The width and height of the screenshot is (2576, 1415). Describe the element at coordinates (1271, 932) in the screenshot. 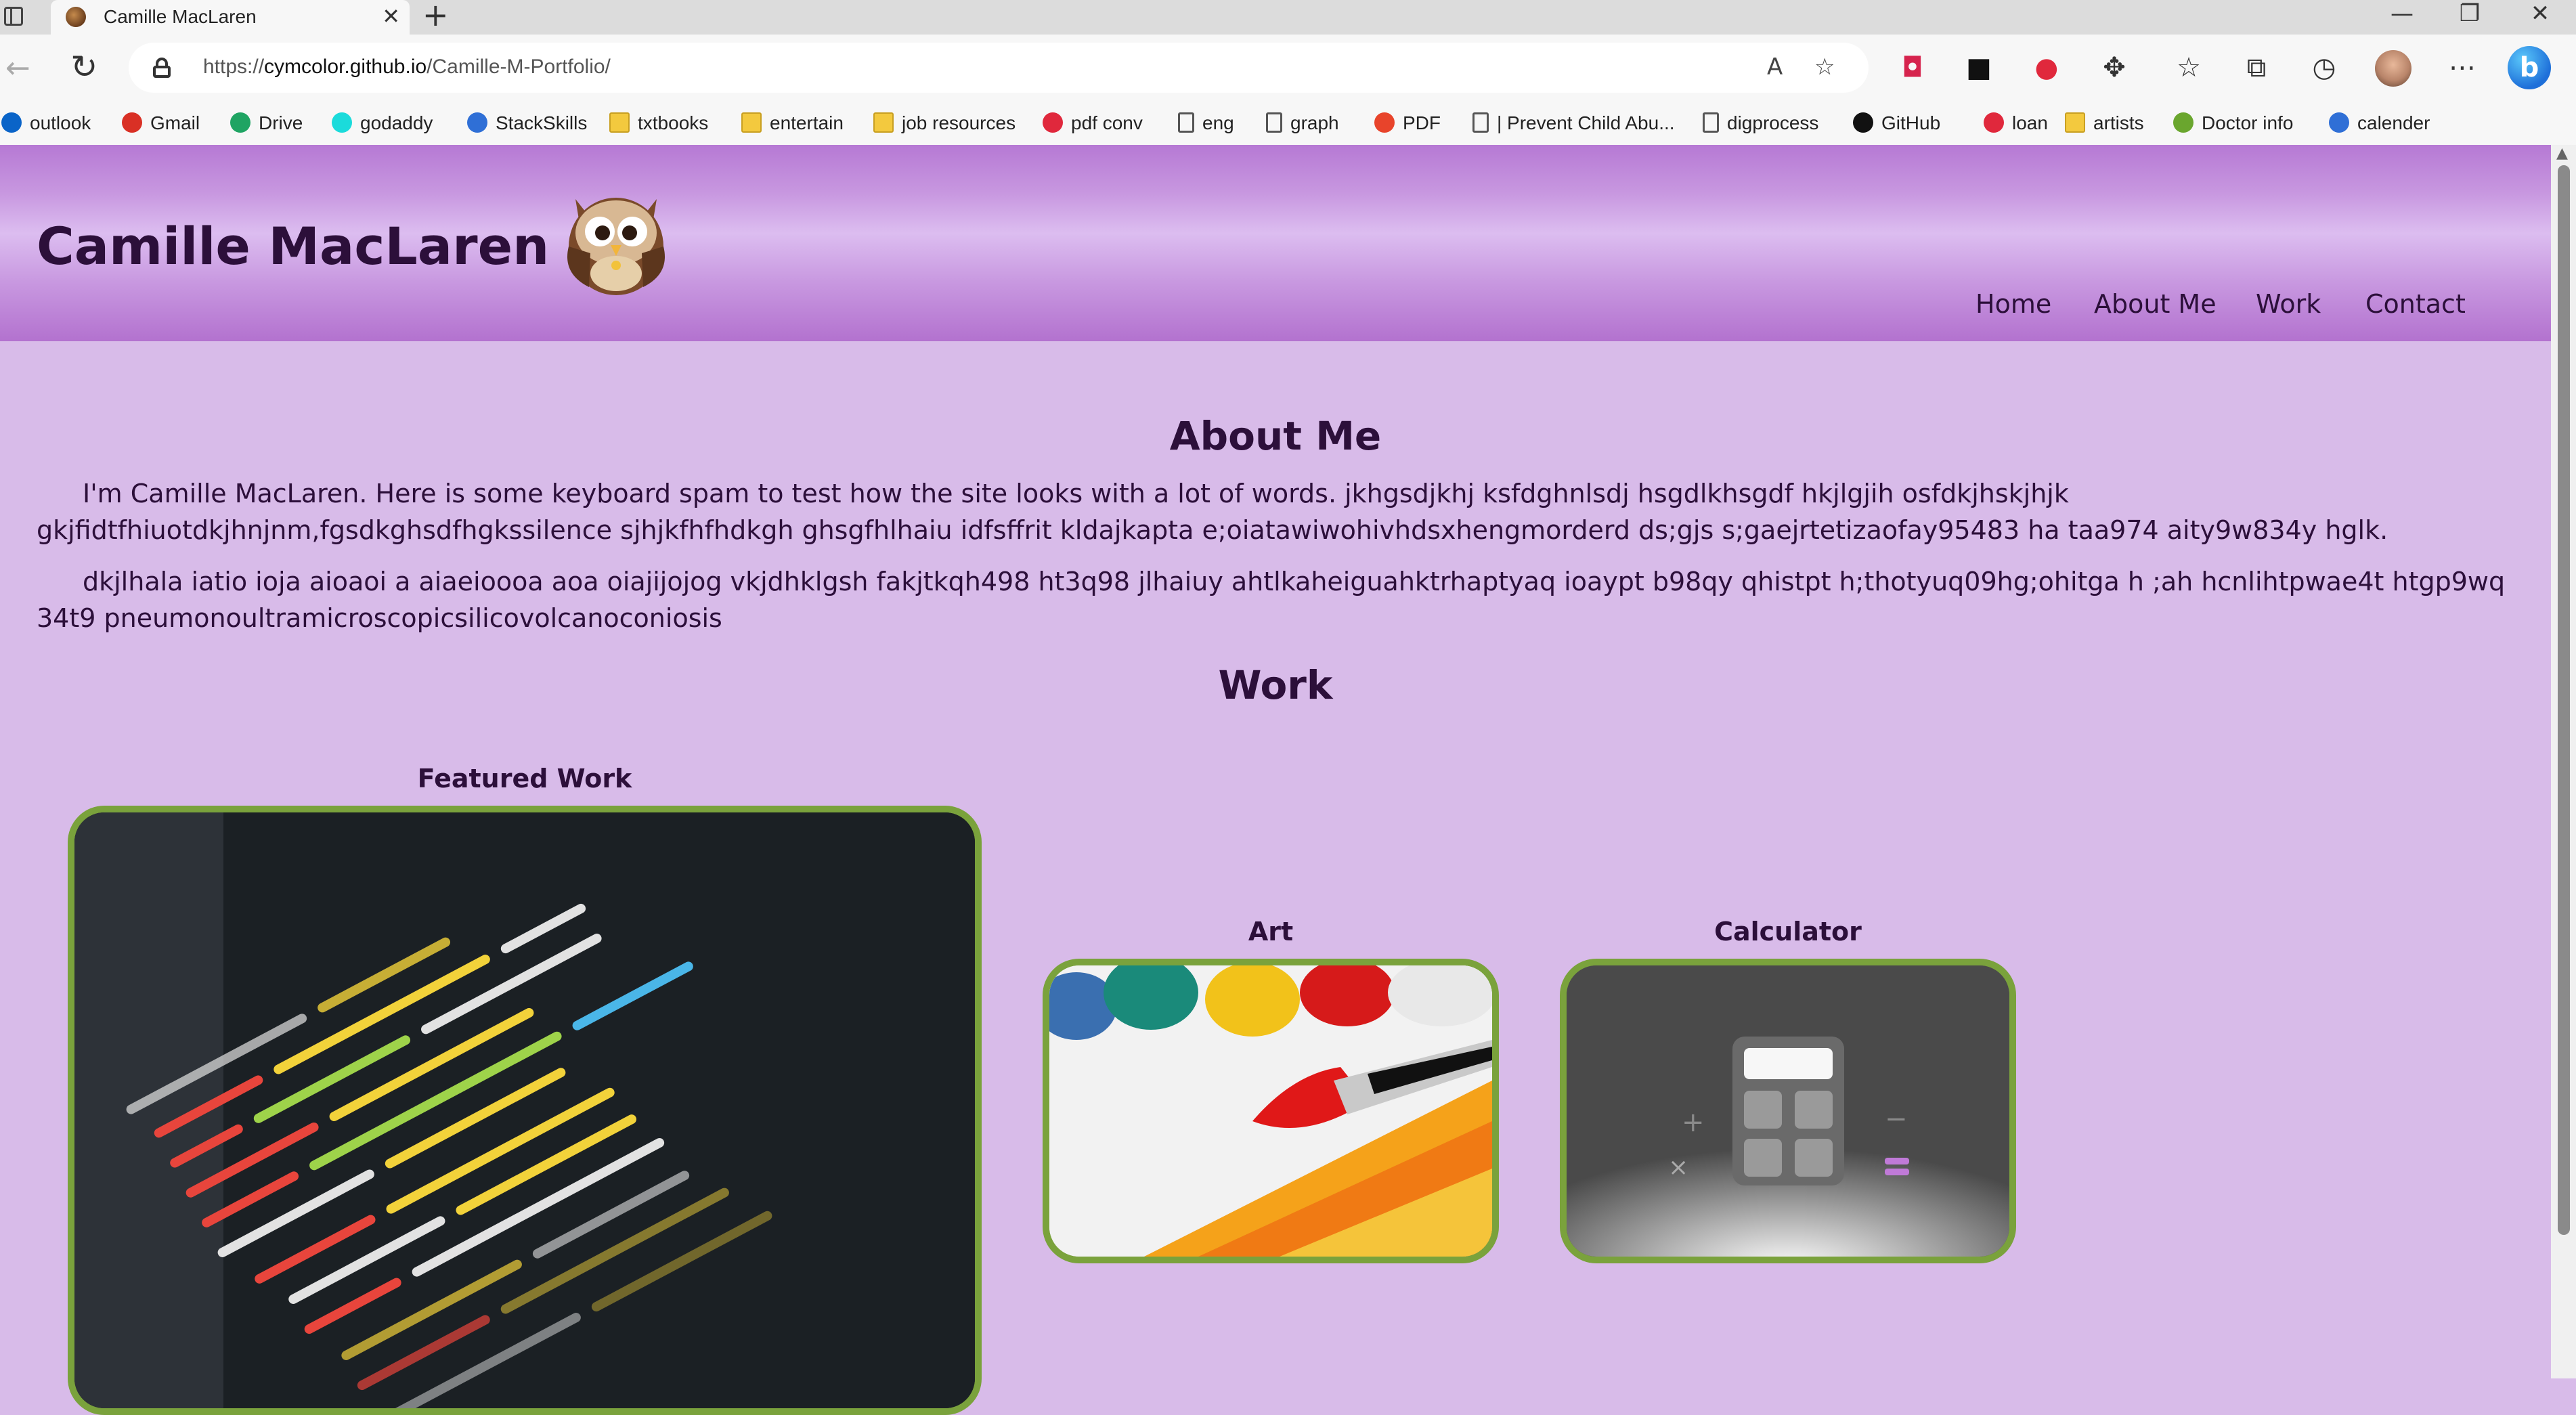

I see `art-title: Art` at that location.